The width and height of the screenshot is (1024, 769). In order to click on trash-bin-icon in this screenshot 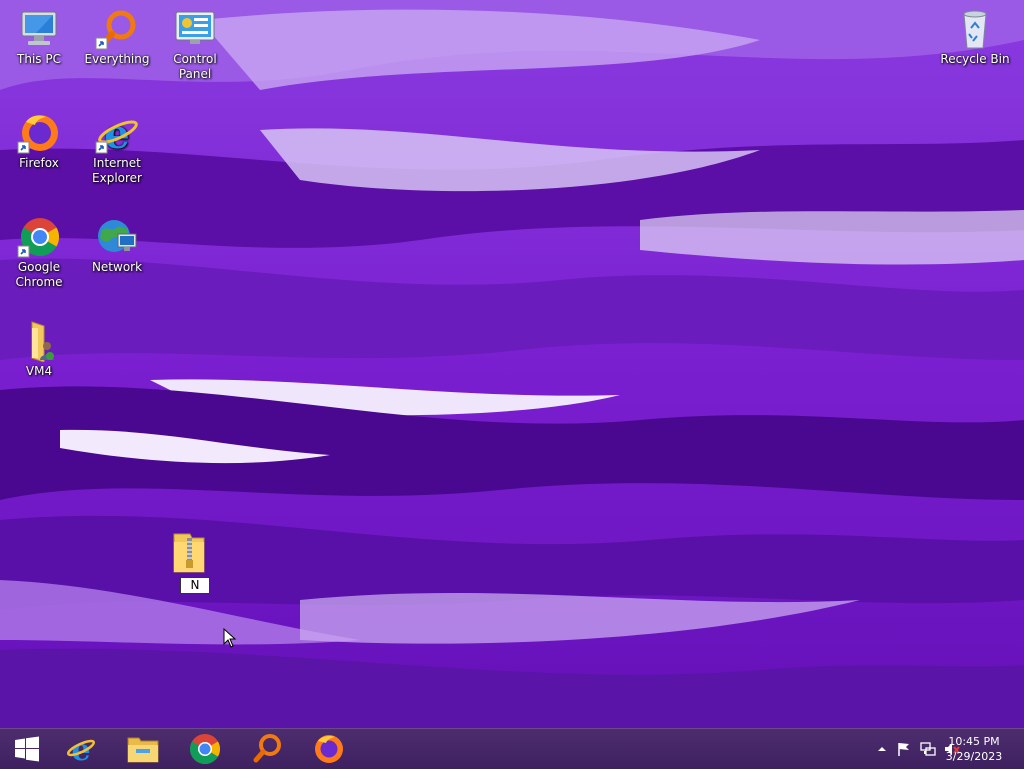, I will do `click(975, 29)`.